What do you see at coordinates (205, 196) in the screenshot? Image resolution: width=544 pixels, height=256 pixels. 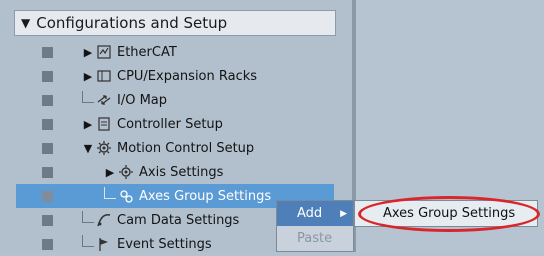 I see `tree-item-label: Axes Group Settings` at bounding box center [205, 196].